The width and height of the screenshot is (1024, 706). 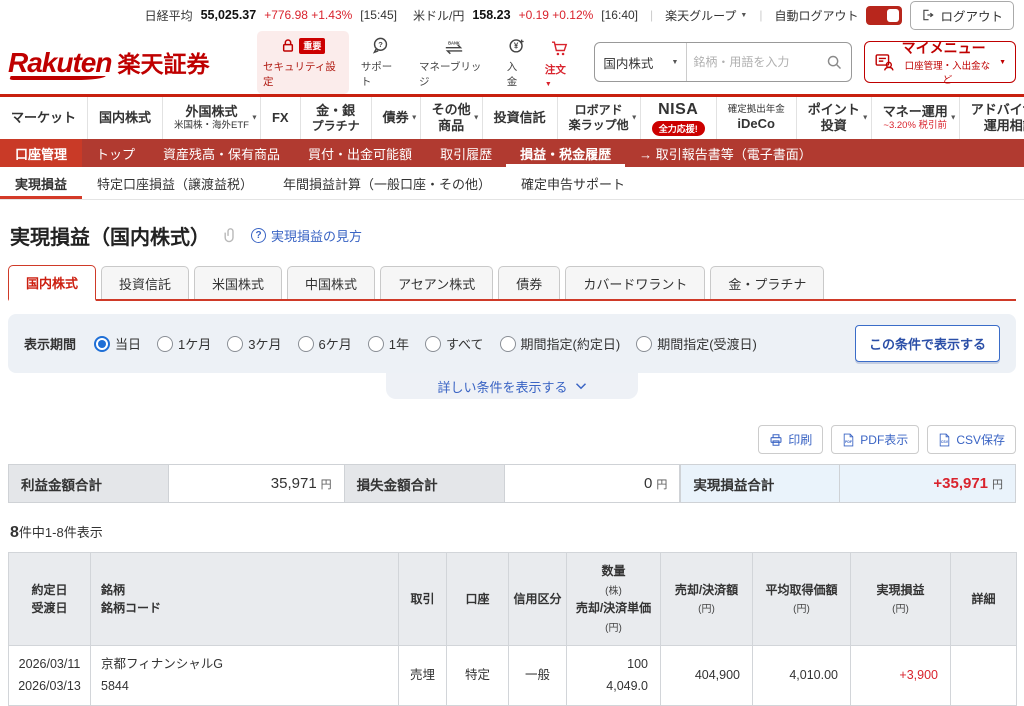 What do you see at coordinates (520, 118) in the screenshot?
I see `nav-mutual-funds: 投資信託` at bounding box center [520, 118].